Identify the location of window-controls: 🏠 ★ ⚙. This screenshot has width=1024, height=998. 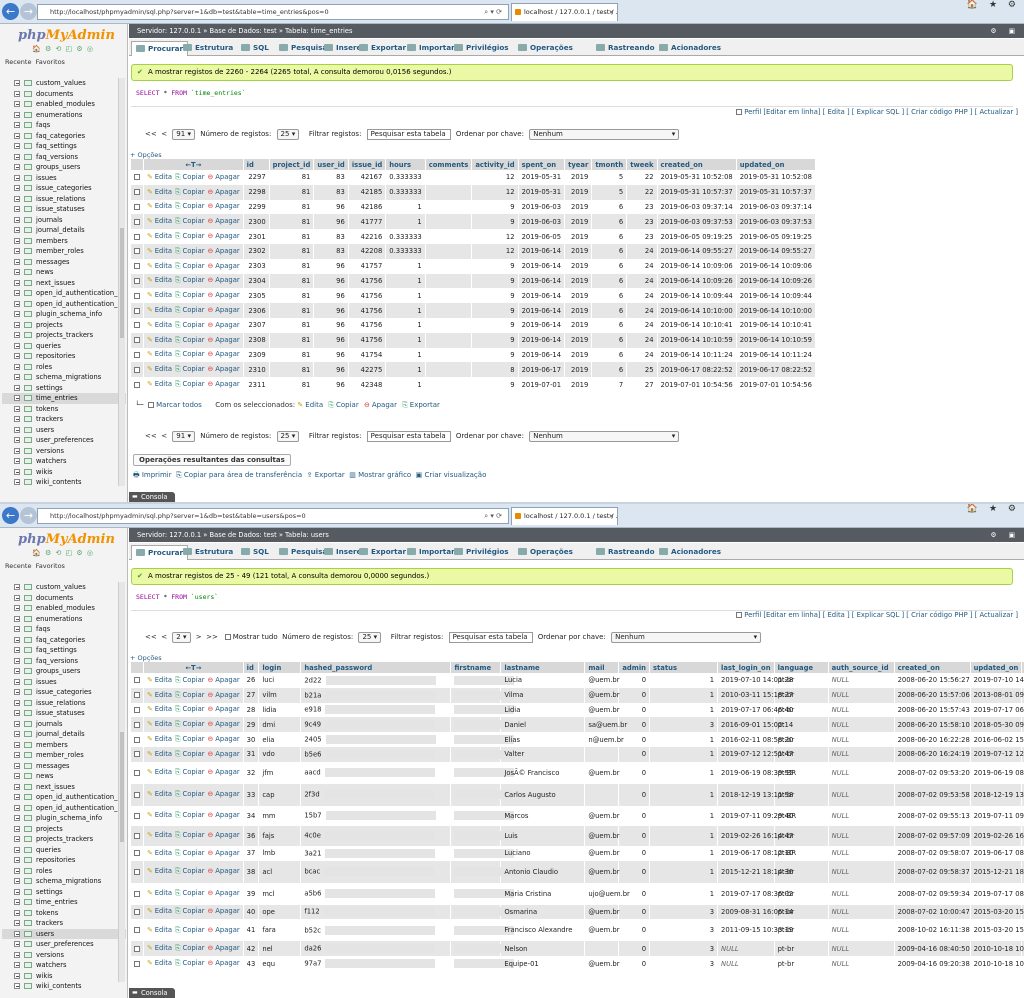
(993, 509).